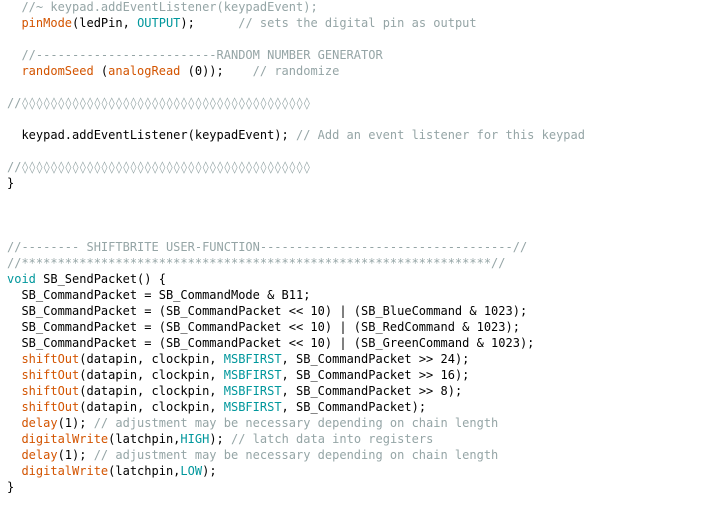 The width and height of the screenshot is (710, 514). I want to click on code-token-type: void, so click(21, 279).